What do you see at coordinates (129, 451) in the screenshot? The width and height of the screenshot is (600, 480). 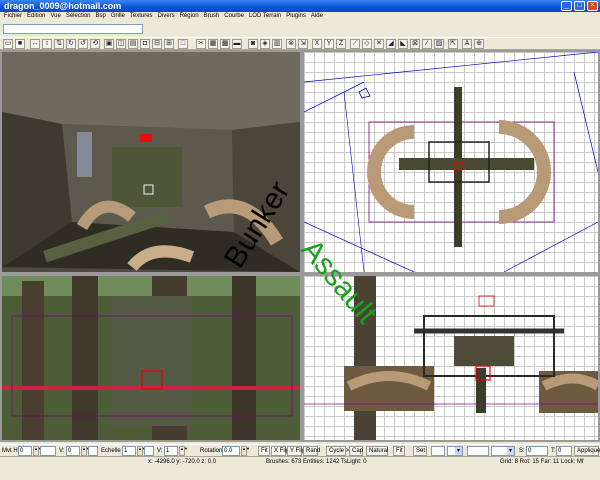 I see `scale-h-field: 1` at bounding box center [129, 451].